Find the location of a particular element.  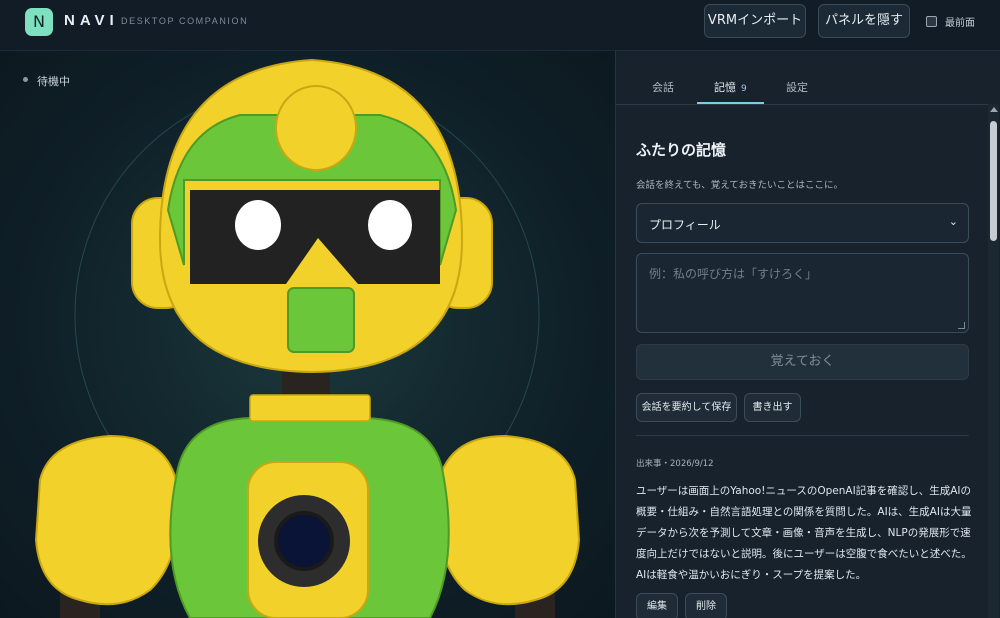

robot-shoulder-right is located at coordinates (508, 520).